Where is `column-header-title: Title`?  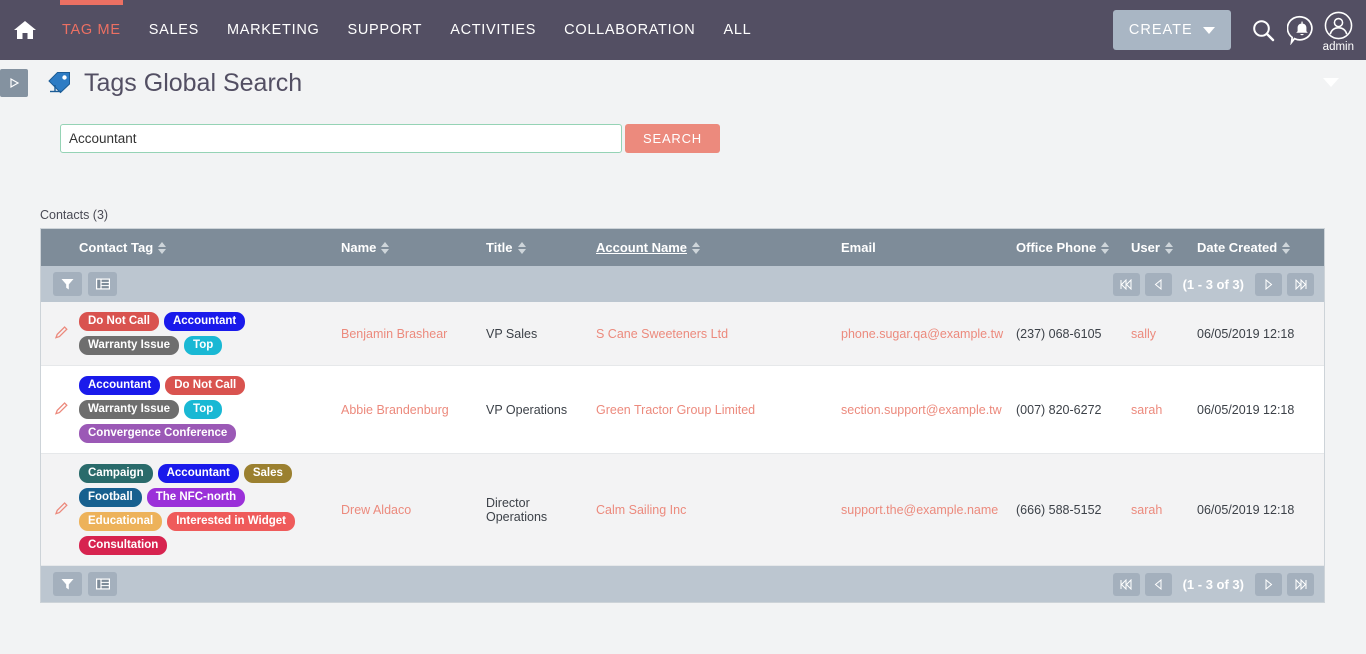
column-header-title: Title is located at coordinates (533, 247).